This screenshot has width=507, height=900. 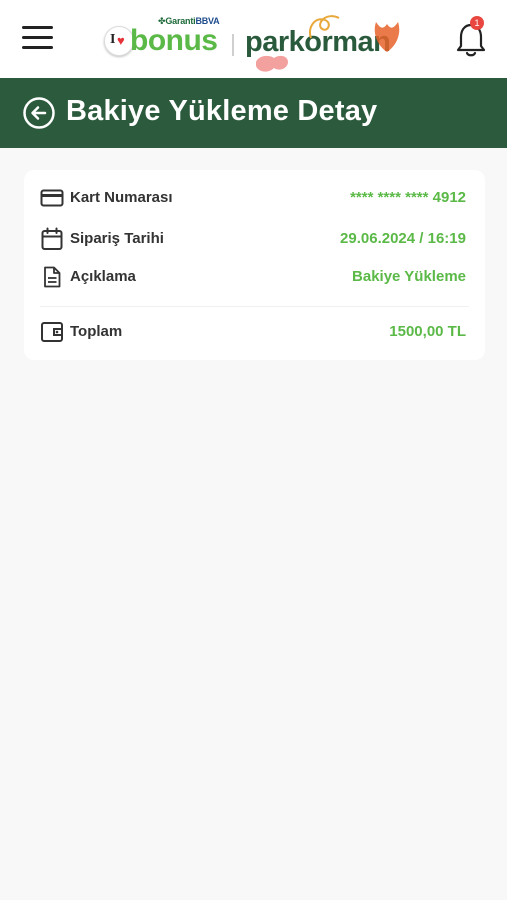 What do you see at coordinates (254, 277) in the screenshot?
I see `description-row: Açıklama Bakiye Yükleme` at bounding box center [254, 277].